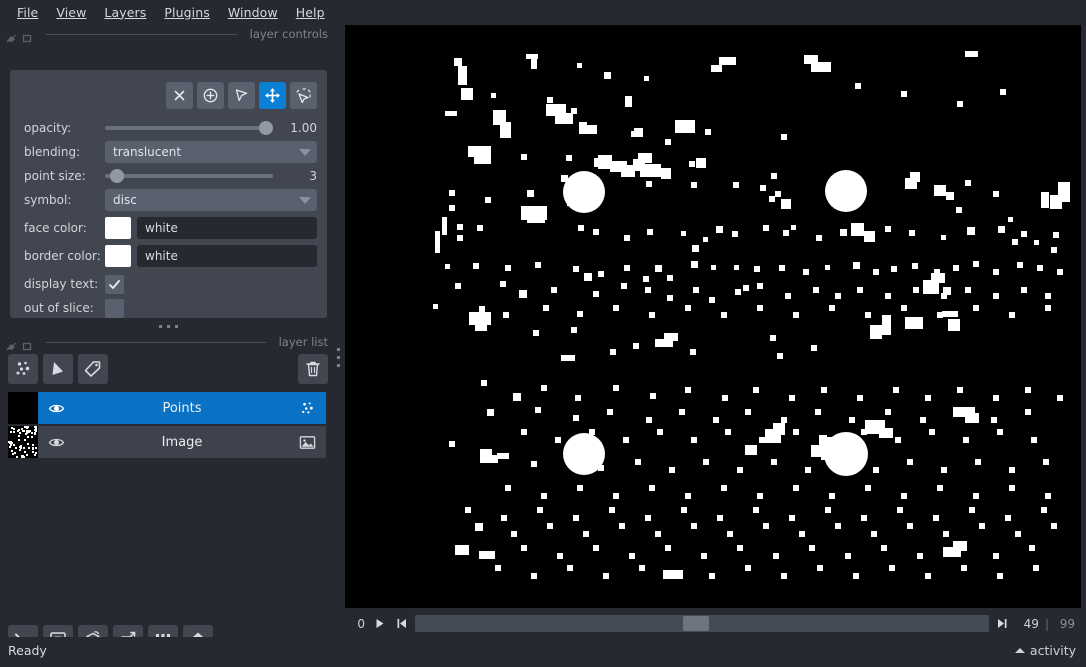 This screenshot has height=667, width=1086. Describe the element at coordinates (266, 128) in the screenshot. I see `opacity-slider-handle` at that location.